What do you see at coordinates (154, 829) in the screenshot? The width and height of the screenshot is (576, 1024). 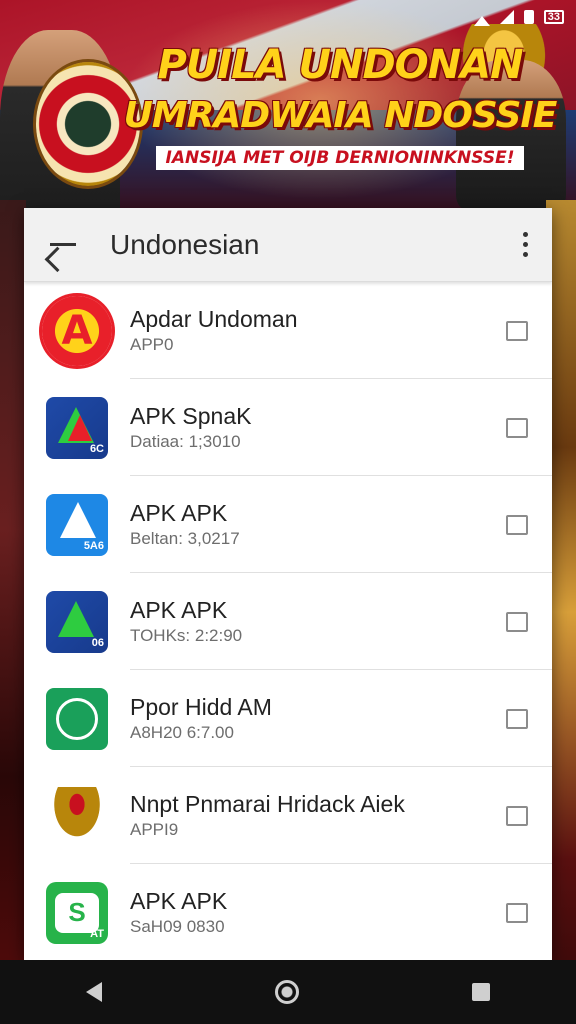 I see `app-meta: APPI9` at bounding box center [154, 829].